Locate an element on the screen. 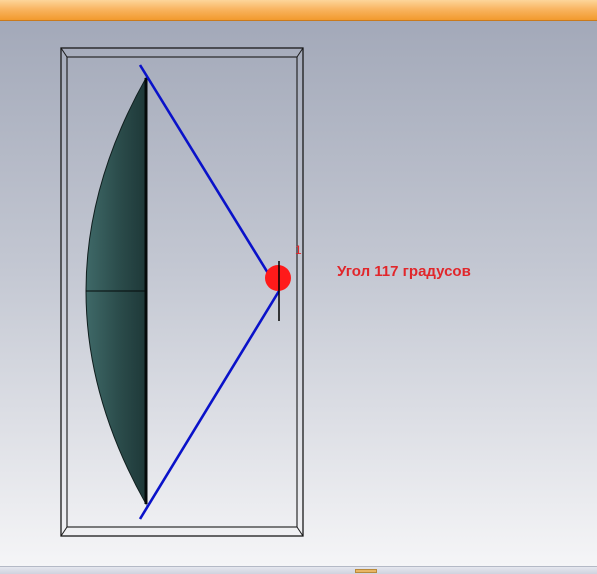  window-title-bar is located at coordinates (298, 10).